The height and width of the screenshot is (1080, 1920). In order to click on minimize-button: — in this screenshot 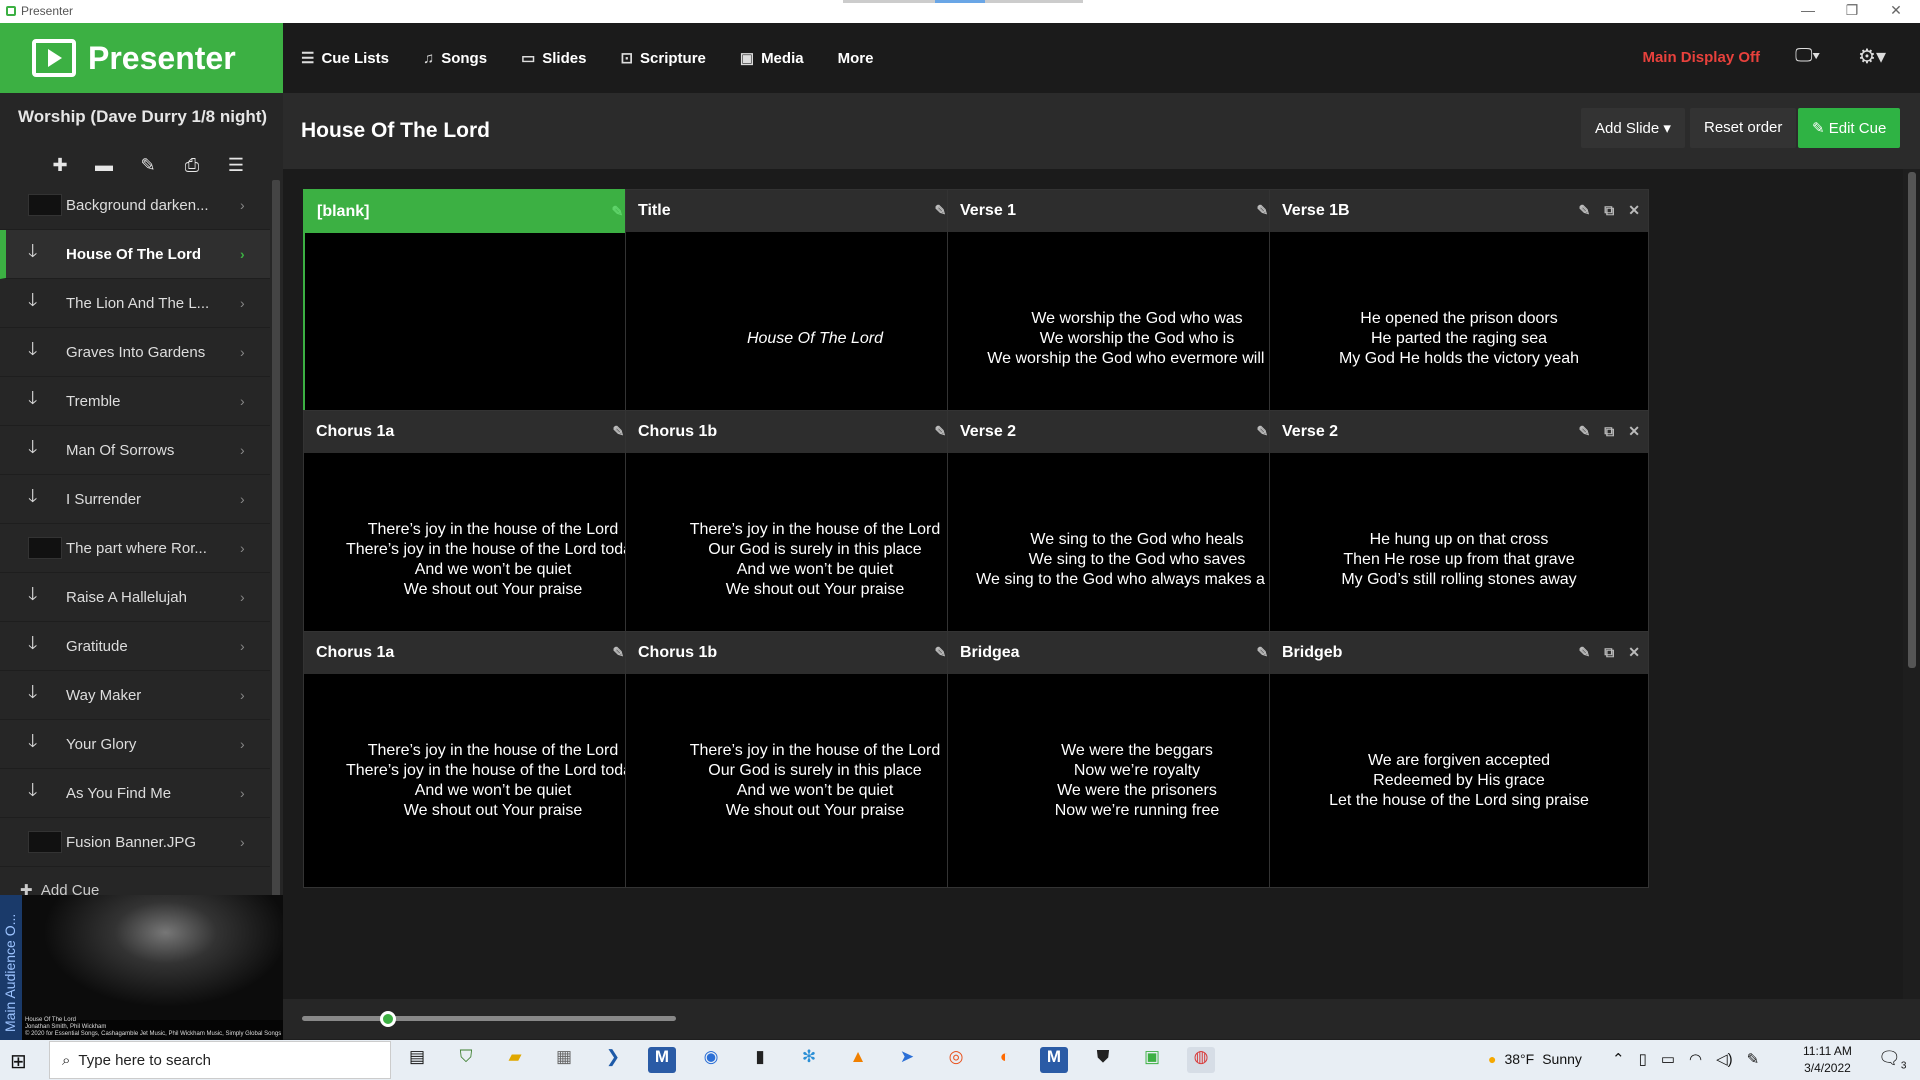, I will do `click(1808, 10)`.